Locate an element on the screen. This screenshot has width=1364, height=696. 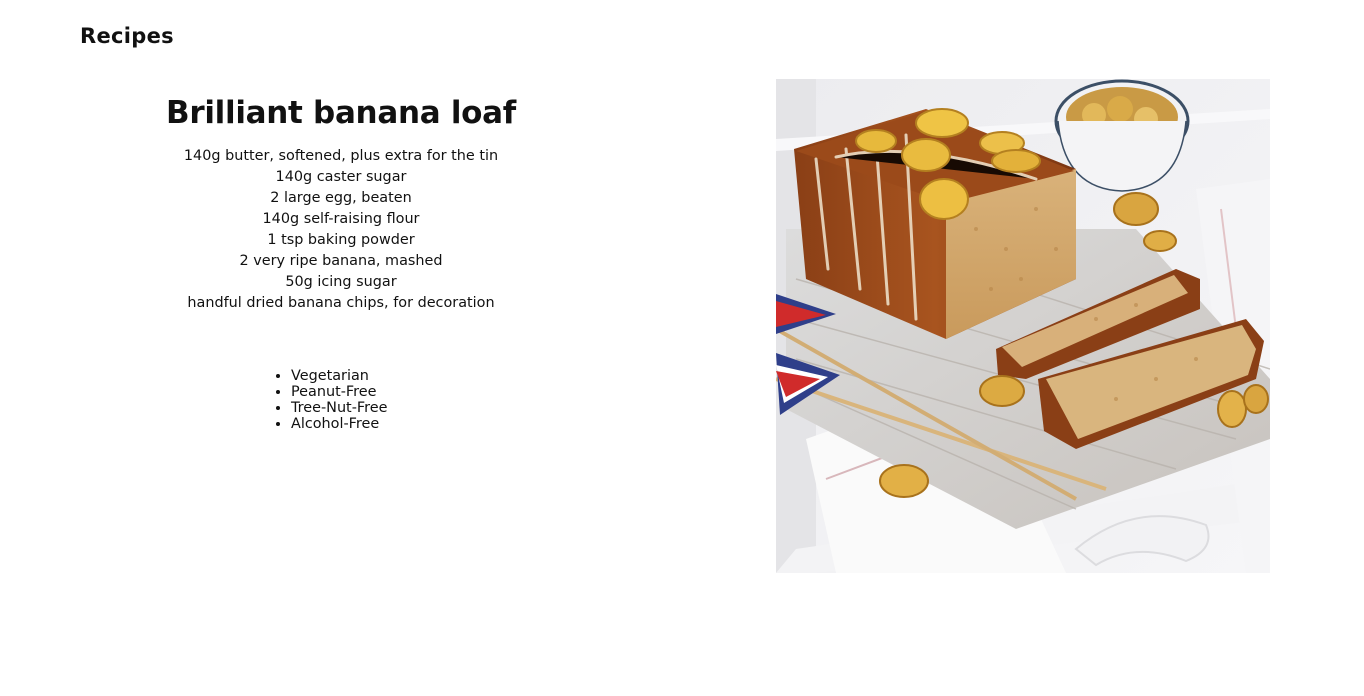
ingredient-item: 2 large egg, beaten is located at coordinates (341, 198).